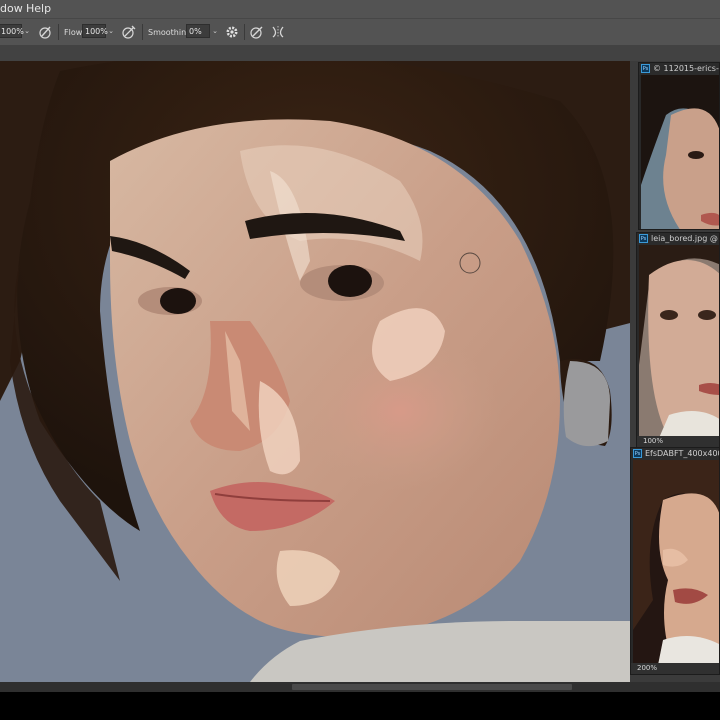  Describe the element at coordinates (257, 32) in the screenshot. I see `pressure-size-icon` at that location.